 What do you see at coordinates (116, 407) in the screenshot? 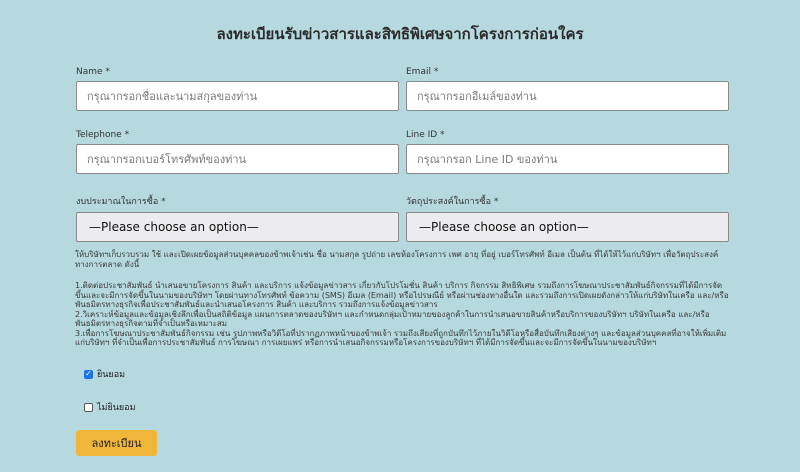
I see `consent-no-label: ไม่ยินยอม` at bounding box center [116, 407].